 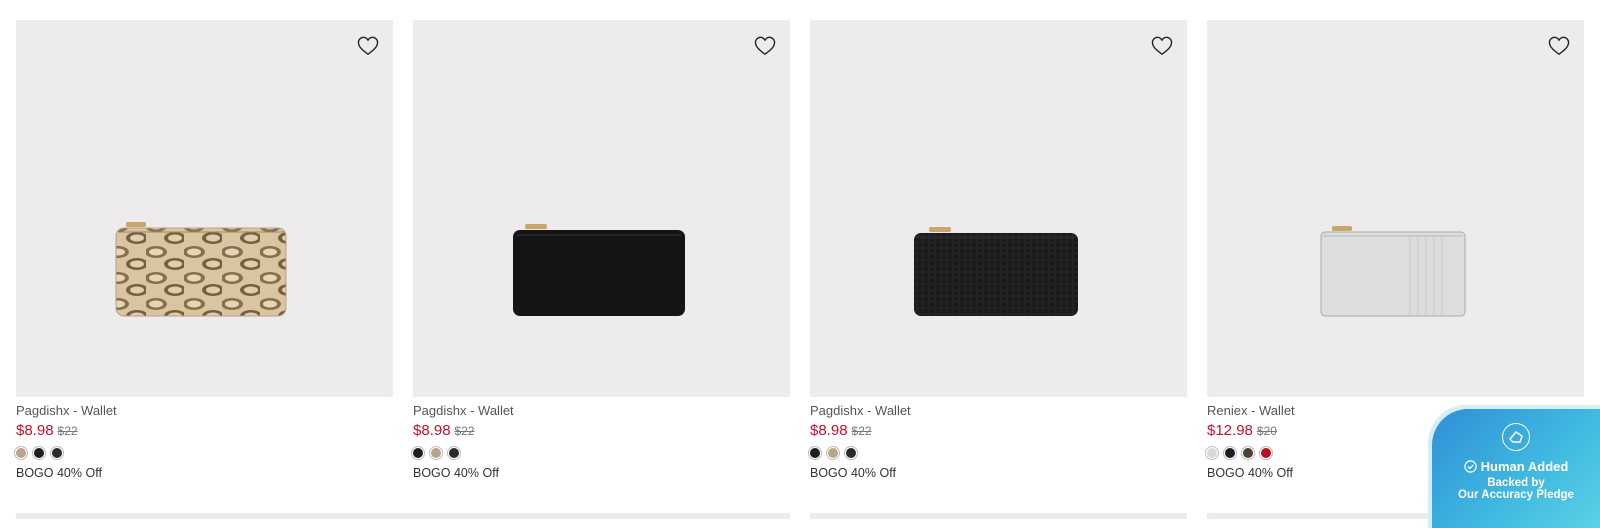 I want to click on check-circle-icon, so click(x=1470, y=466).